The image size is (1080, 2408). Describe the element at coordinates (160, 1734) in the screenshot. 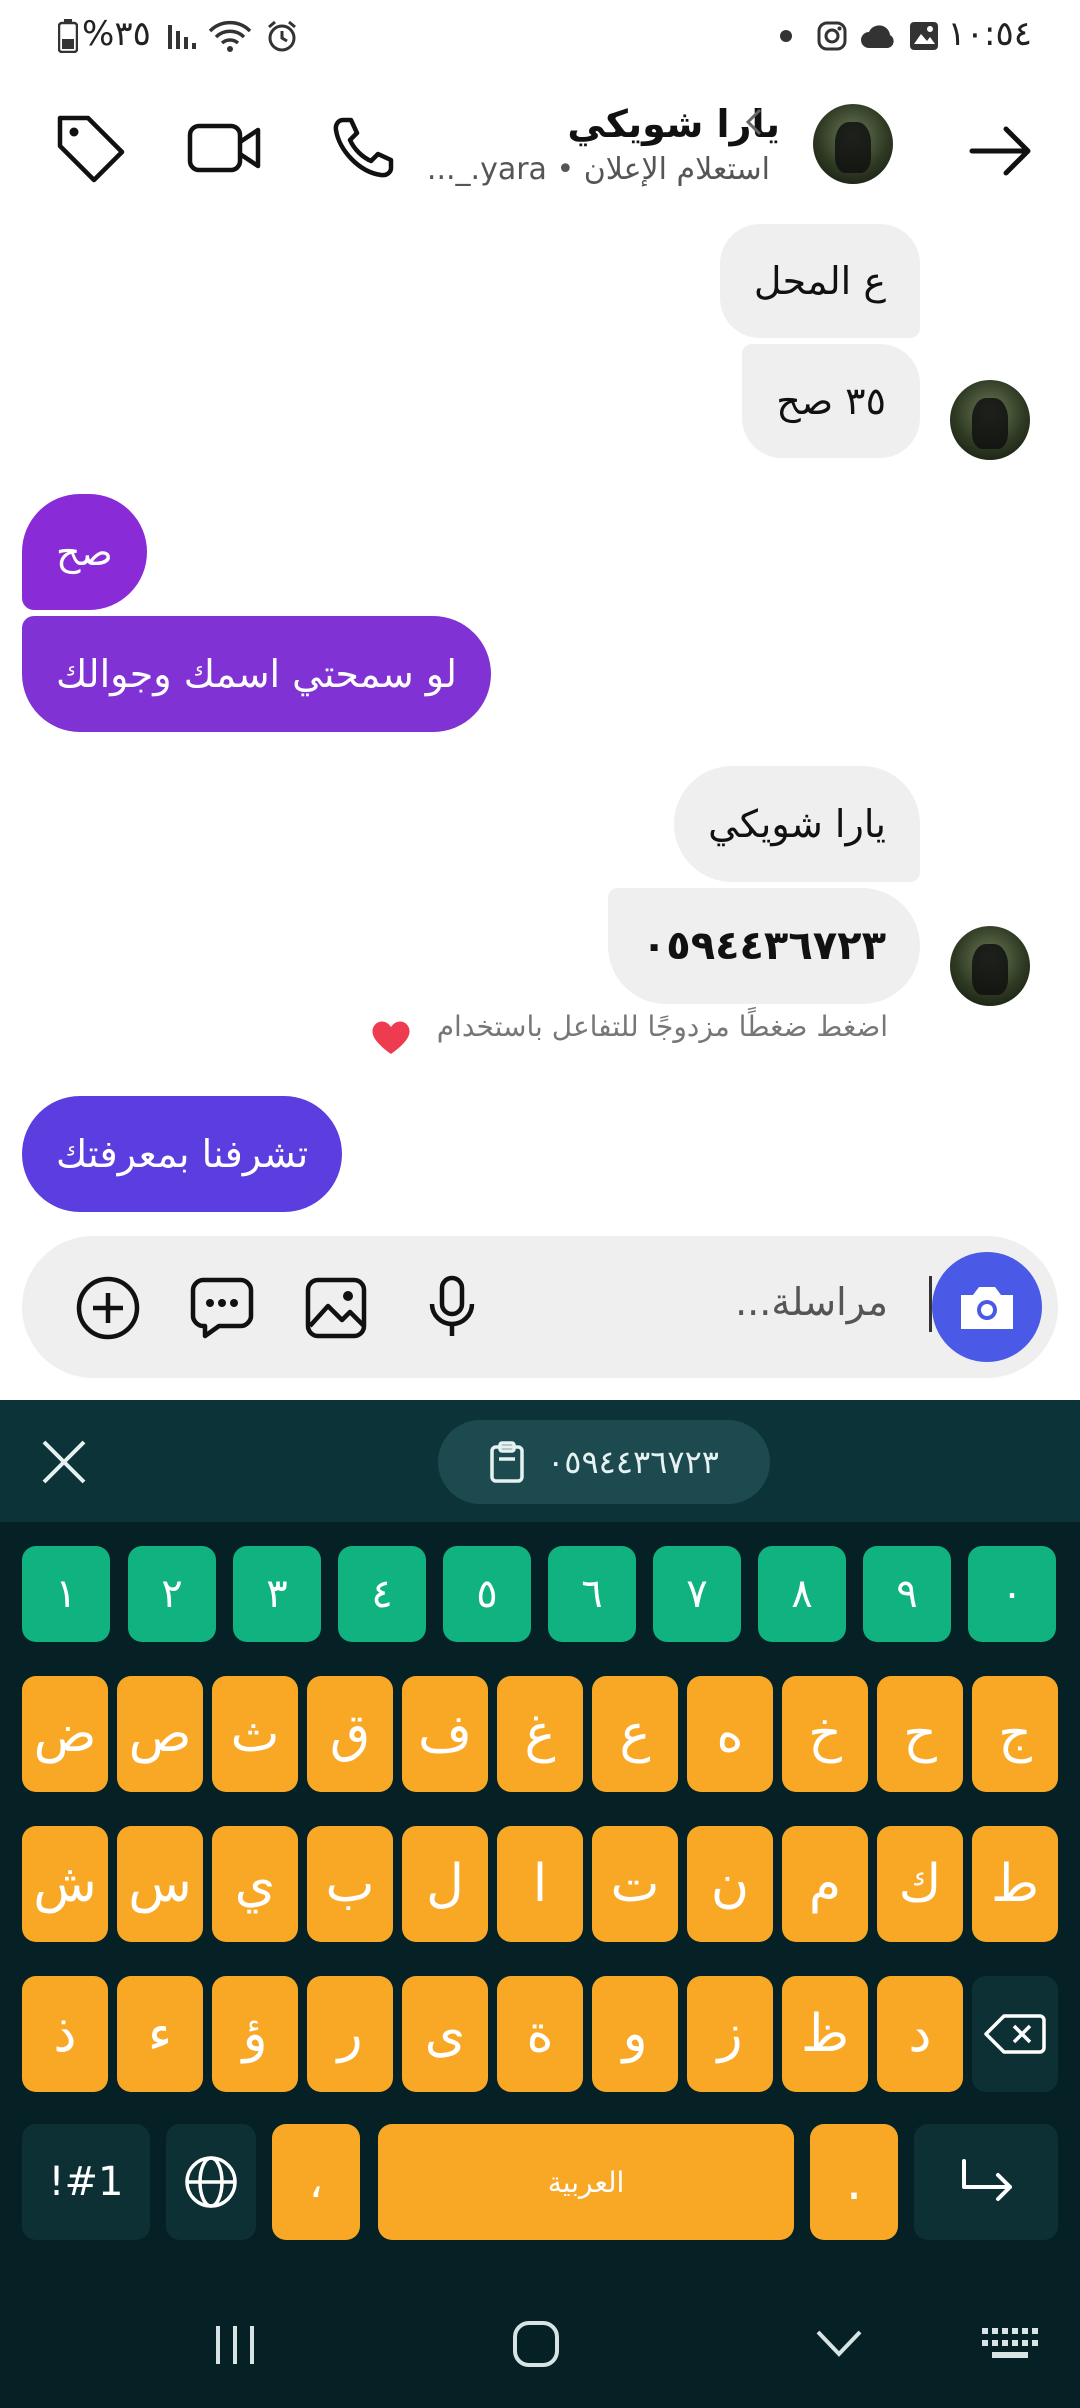

I see `key-letter: ص` at that location.